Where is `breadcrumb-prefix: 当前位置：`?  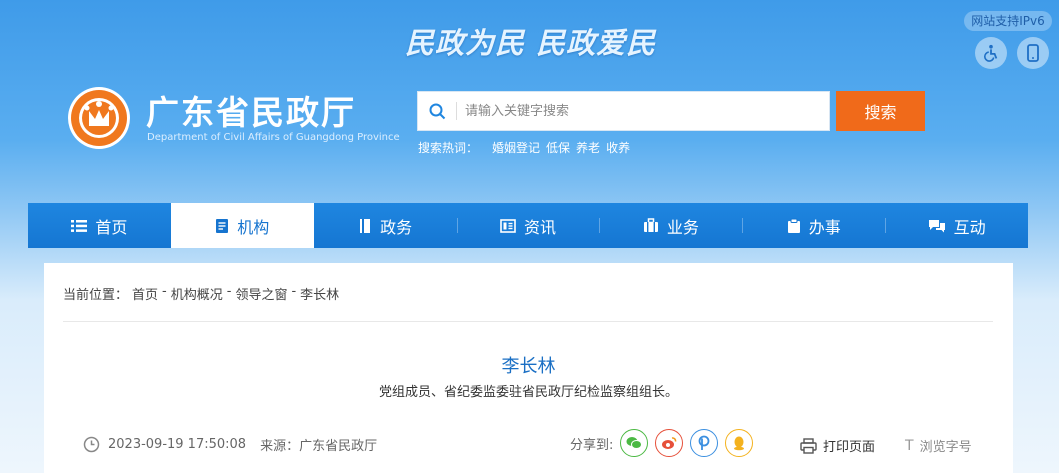
breadcrumb-prefix: 当前位置： is located at coordinates (96, 295).